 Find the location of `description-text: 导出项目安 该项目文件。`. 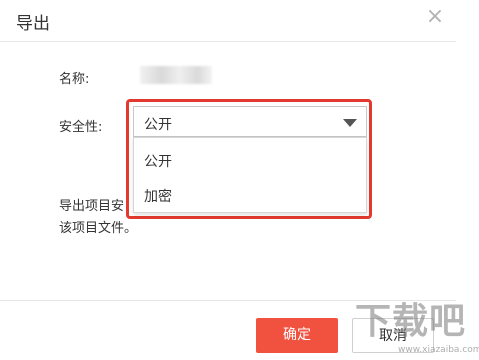

description-text: 导出项目安 该项目文件。 is located at coordinates (219, 218).